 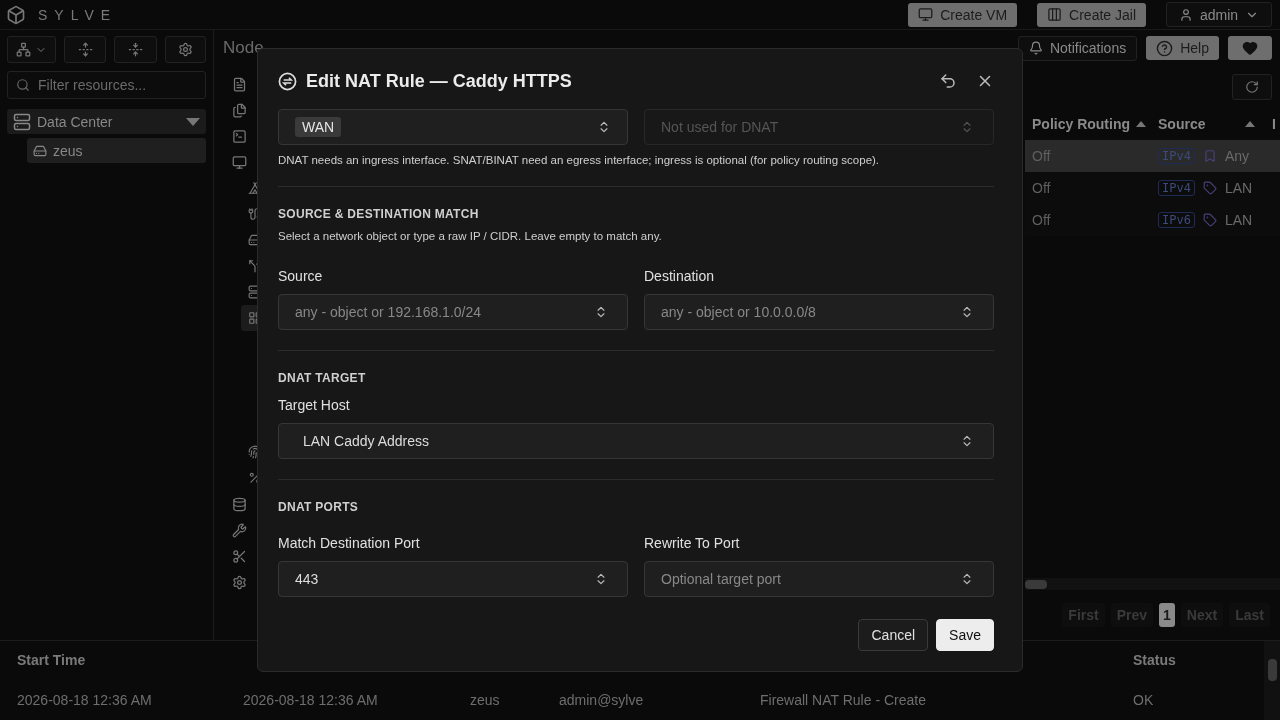 What do you see at coordinates (1152, 584) in the screenshot?
I see `horizontal-scrollbar` at bounding box center [1152, 584].